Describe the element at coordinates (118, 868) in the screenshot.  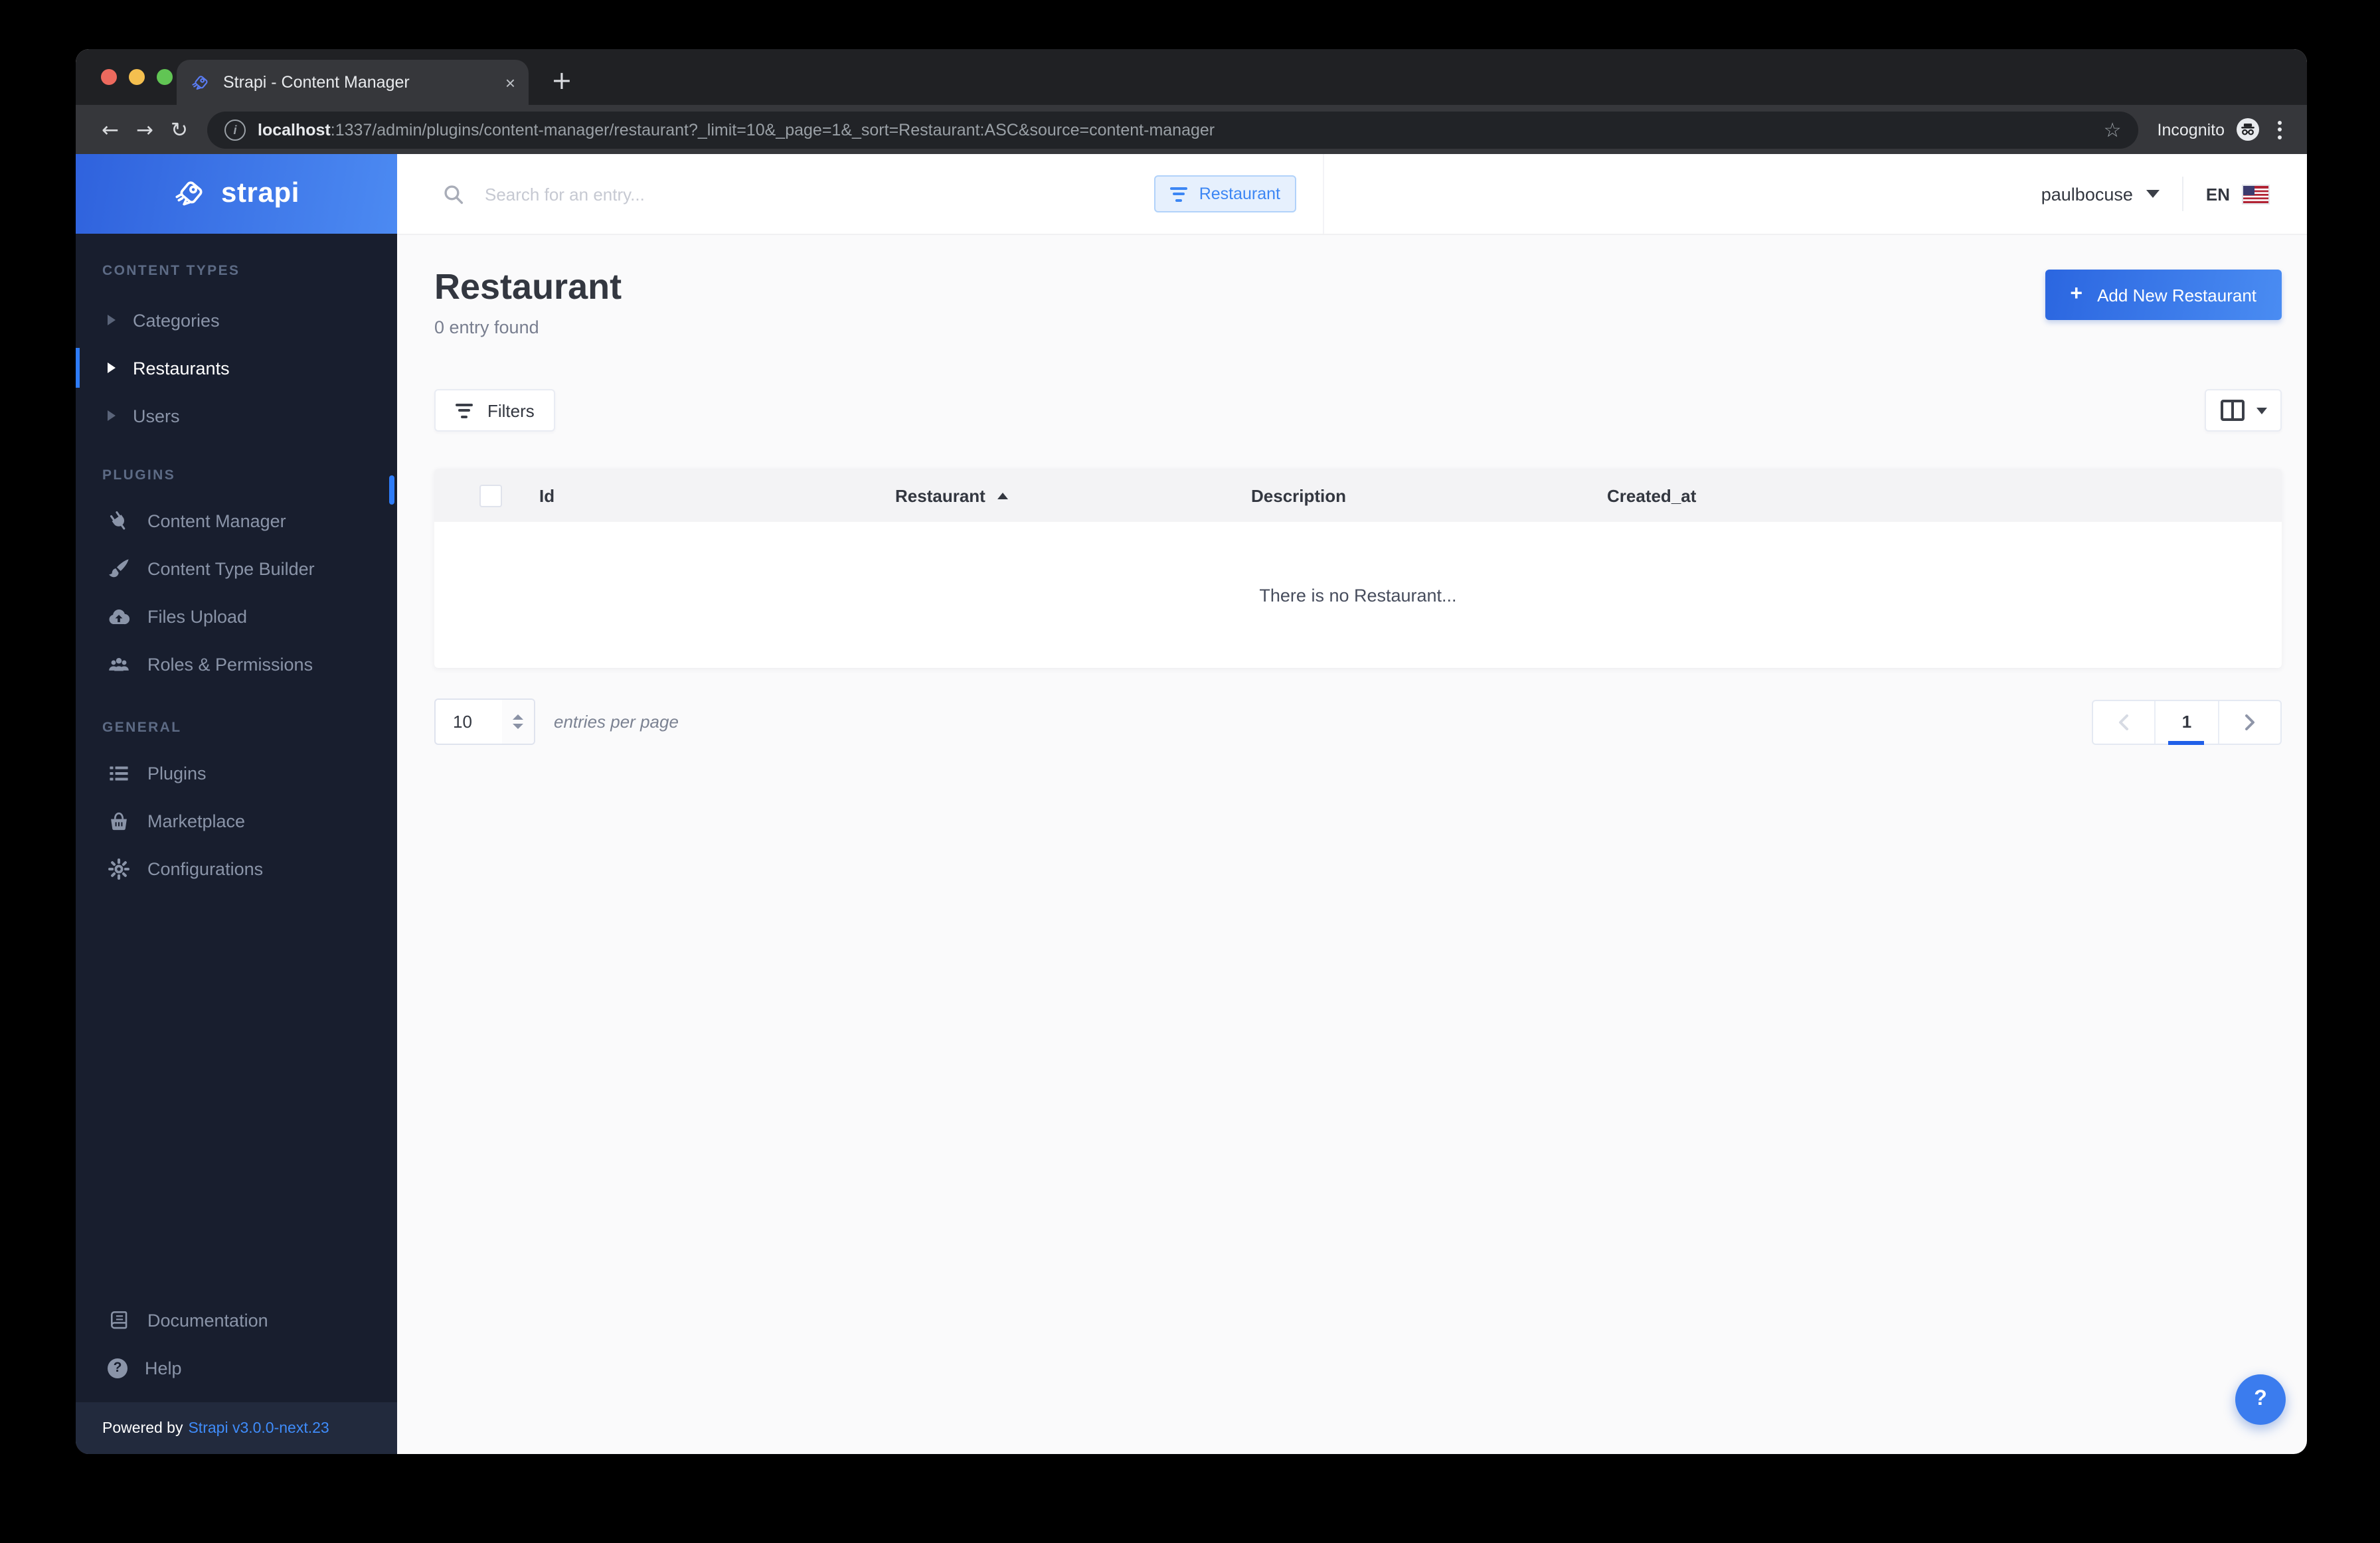
I see `gear-icon` at that location.